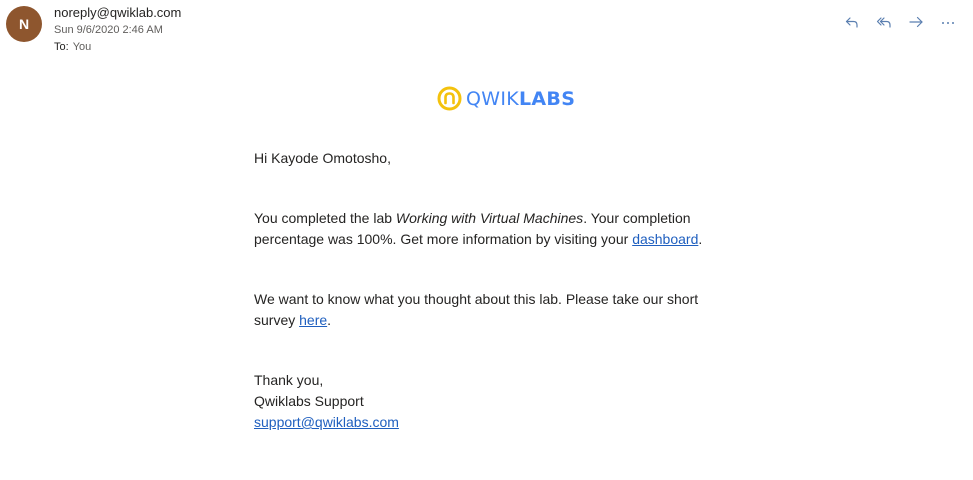 This screenshot has height=480, width=973. I want to click on reply-button, so click(852, 22).